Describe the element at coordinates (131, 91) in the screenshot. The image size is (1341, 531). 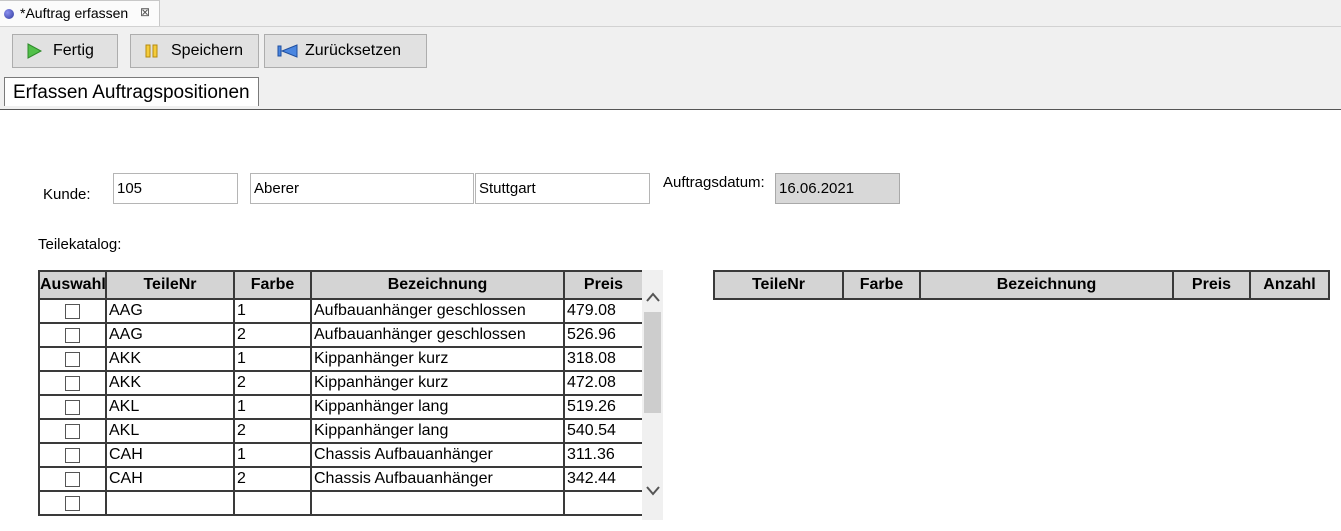
I see `section-tab-auftragspositionen: Erfassen Auftragspositionen` at that location.